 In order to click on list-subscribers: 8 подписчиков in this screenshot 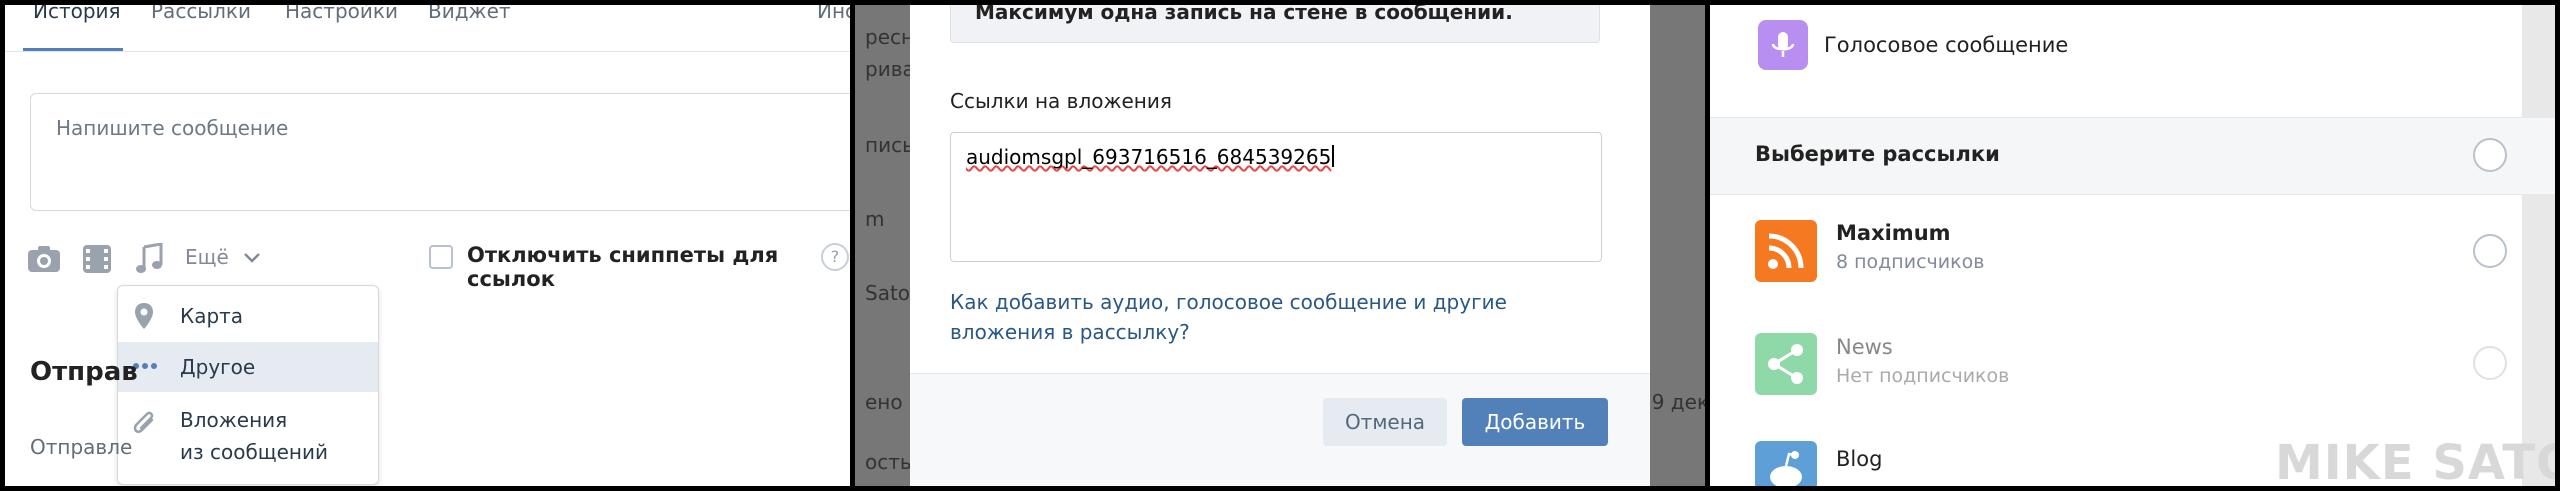, I will do `click(1910, 262)`.